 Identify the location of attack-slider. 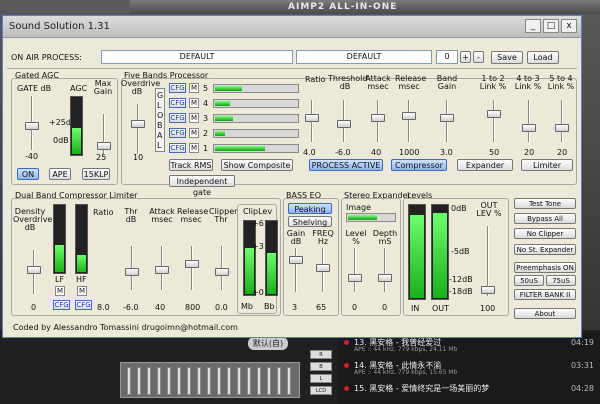
(378, 121).